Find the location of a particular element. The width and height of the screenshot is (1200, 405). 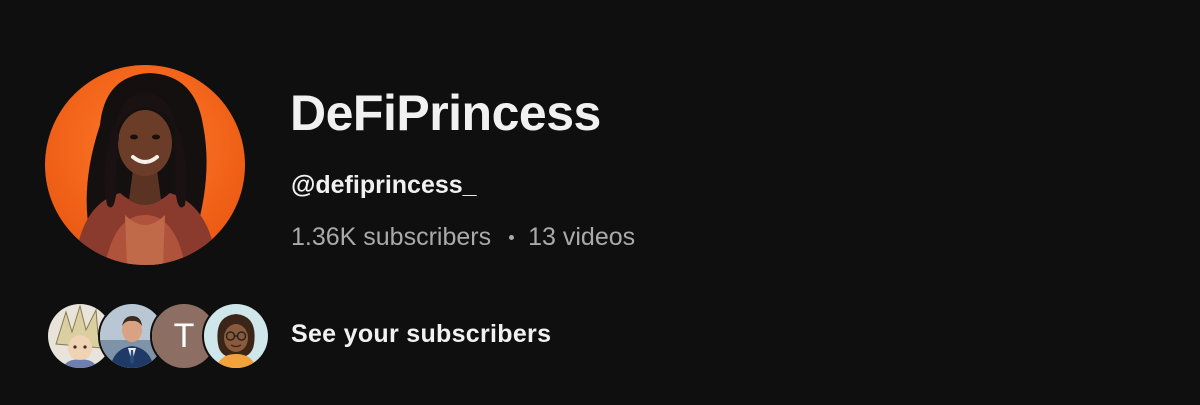

subscriber-avatar-stack: T is located at coordinates (158, 336).